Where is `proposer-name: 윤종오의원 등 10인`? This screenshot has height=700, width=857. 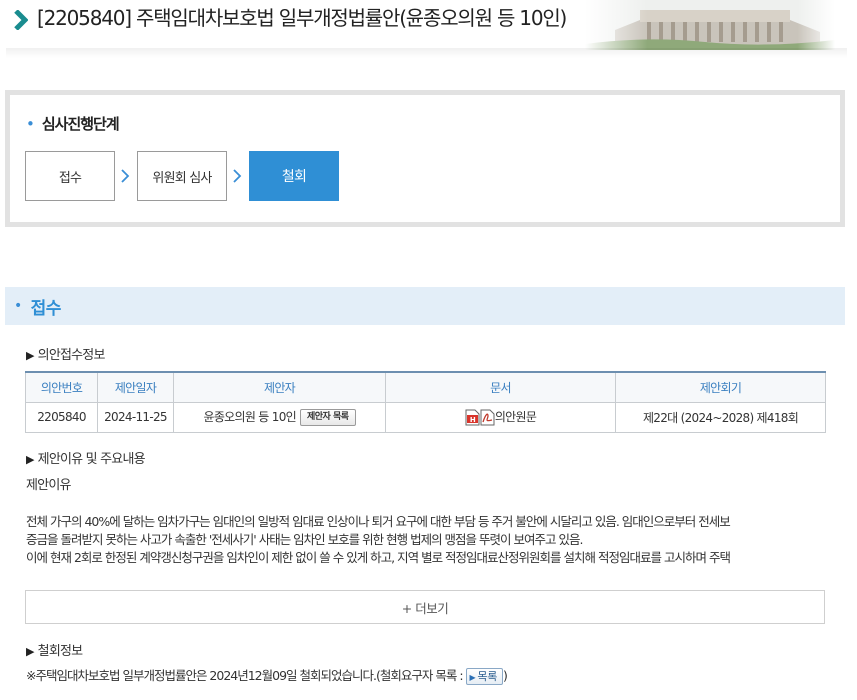
proposer-name: 윤종오의원 등 10인 is located at coordinates (249, 417).